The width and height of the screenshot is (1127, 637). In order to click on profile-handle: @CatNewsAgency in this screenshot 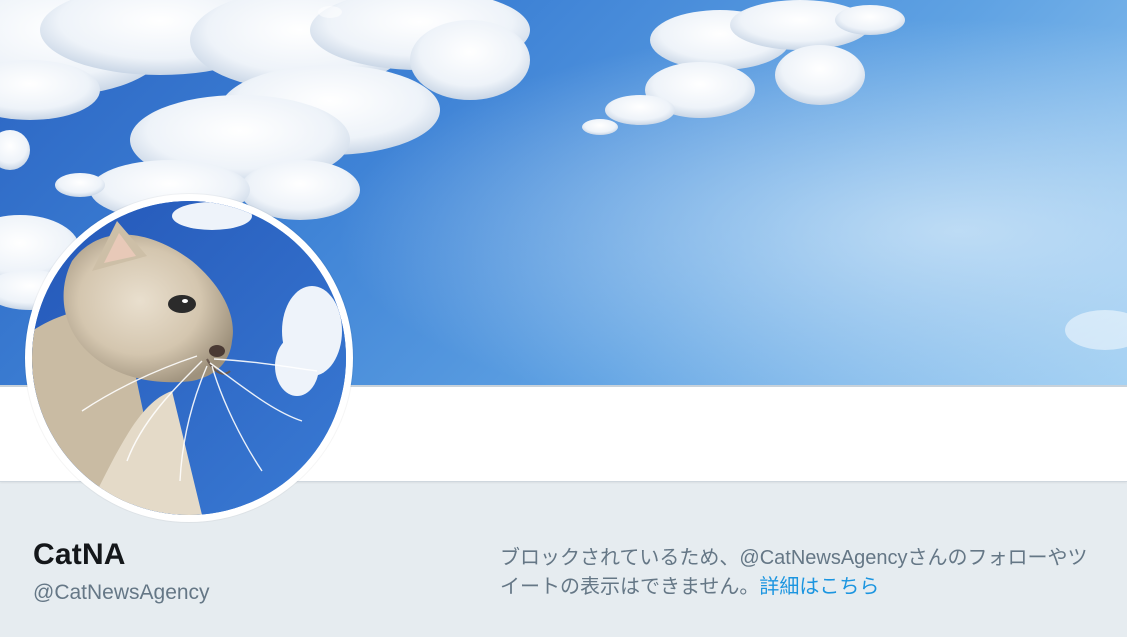, I will do `click(121, 593)`.